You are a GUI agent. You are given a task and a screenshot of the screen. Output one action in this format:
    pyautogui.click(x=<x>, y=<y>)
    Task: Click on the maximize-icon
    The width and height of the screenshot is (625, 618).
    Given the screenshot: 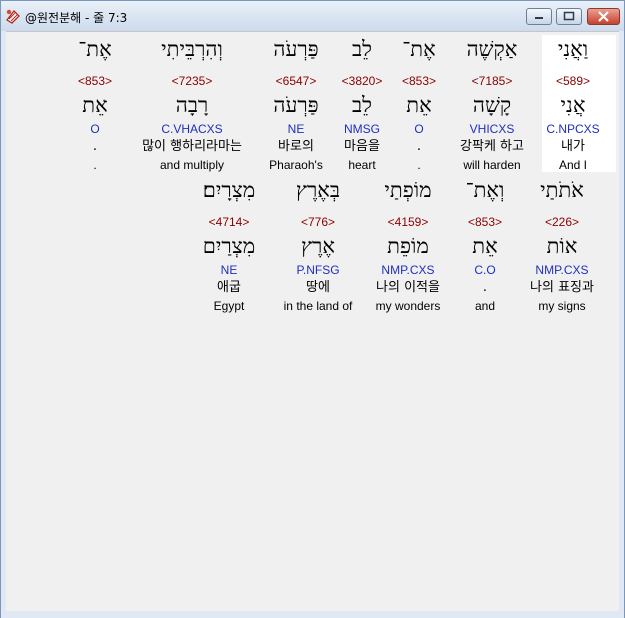 What is the action you would take?
    pyautogui.click(x=569, y=18)
    